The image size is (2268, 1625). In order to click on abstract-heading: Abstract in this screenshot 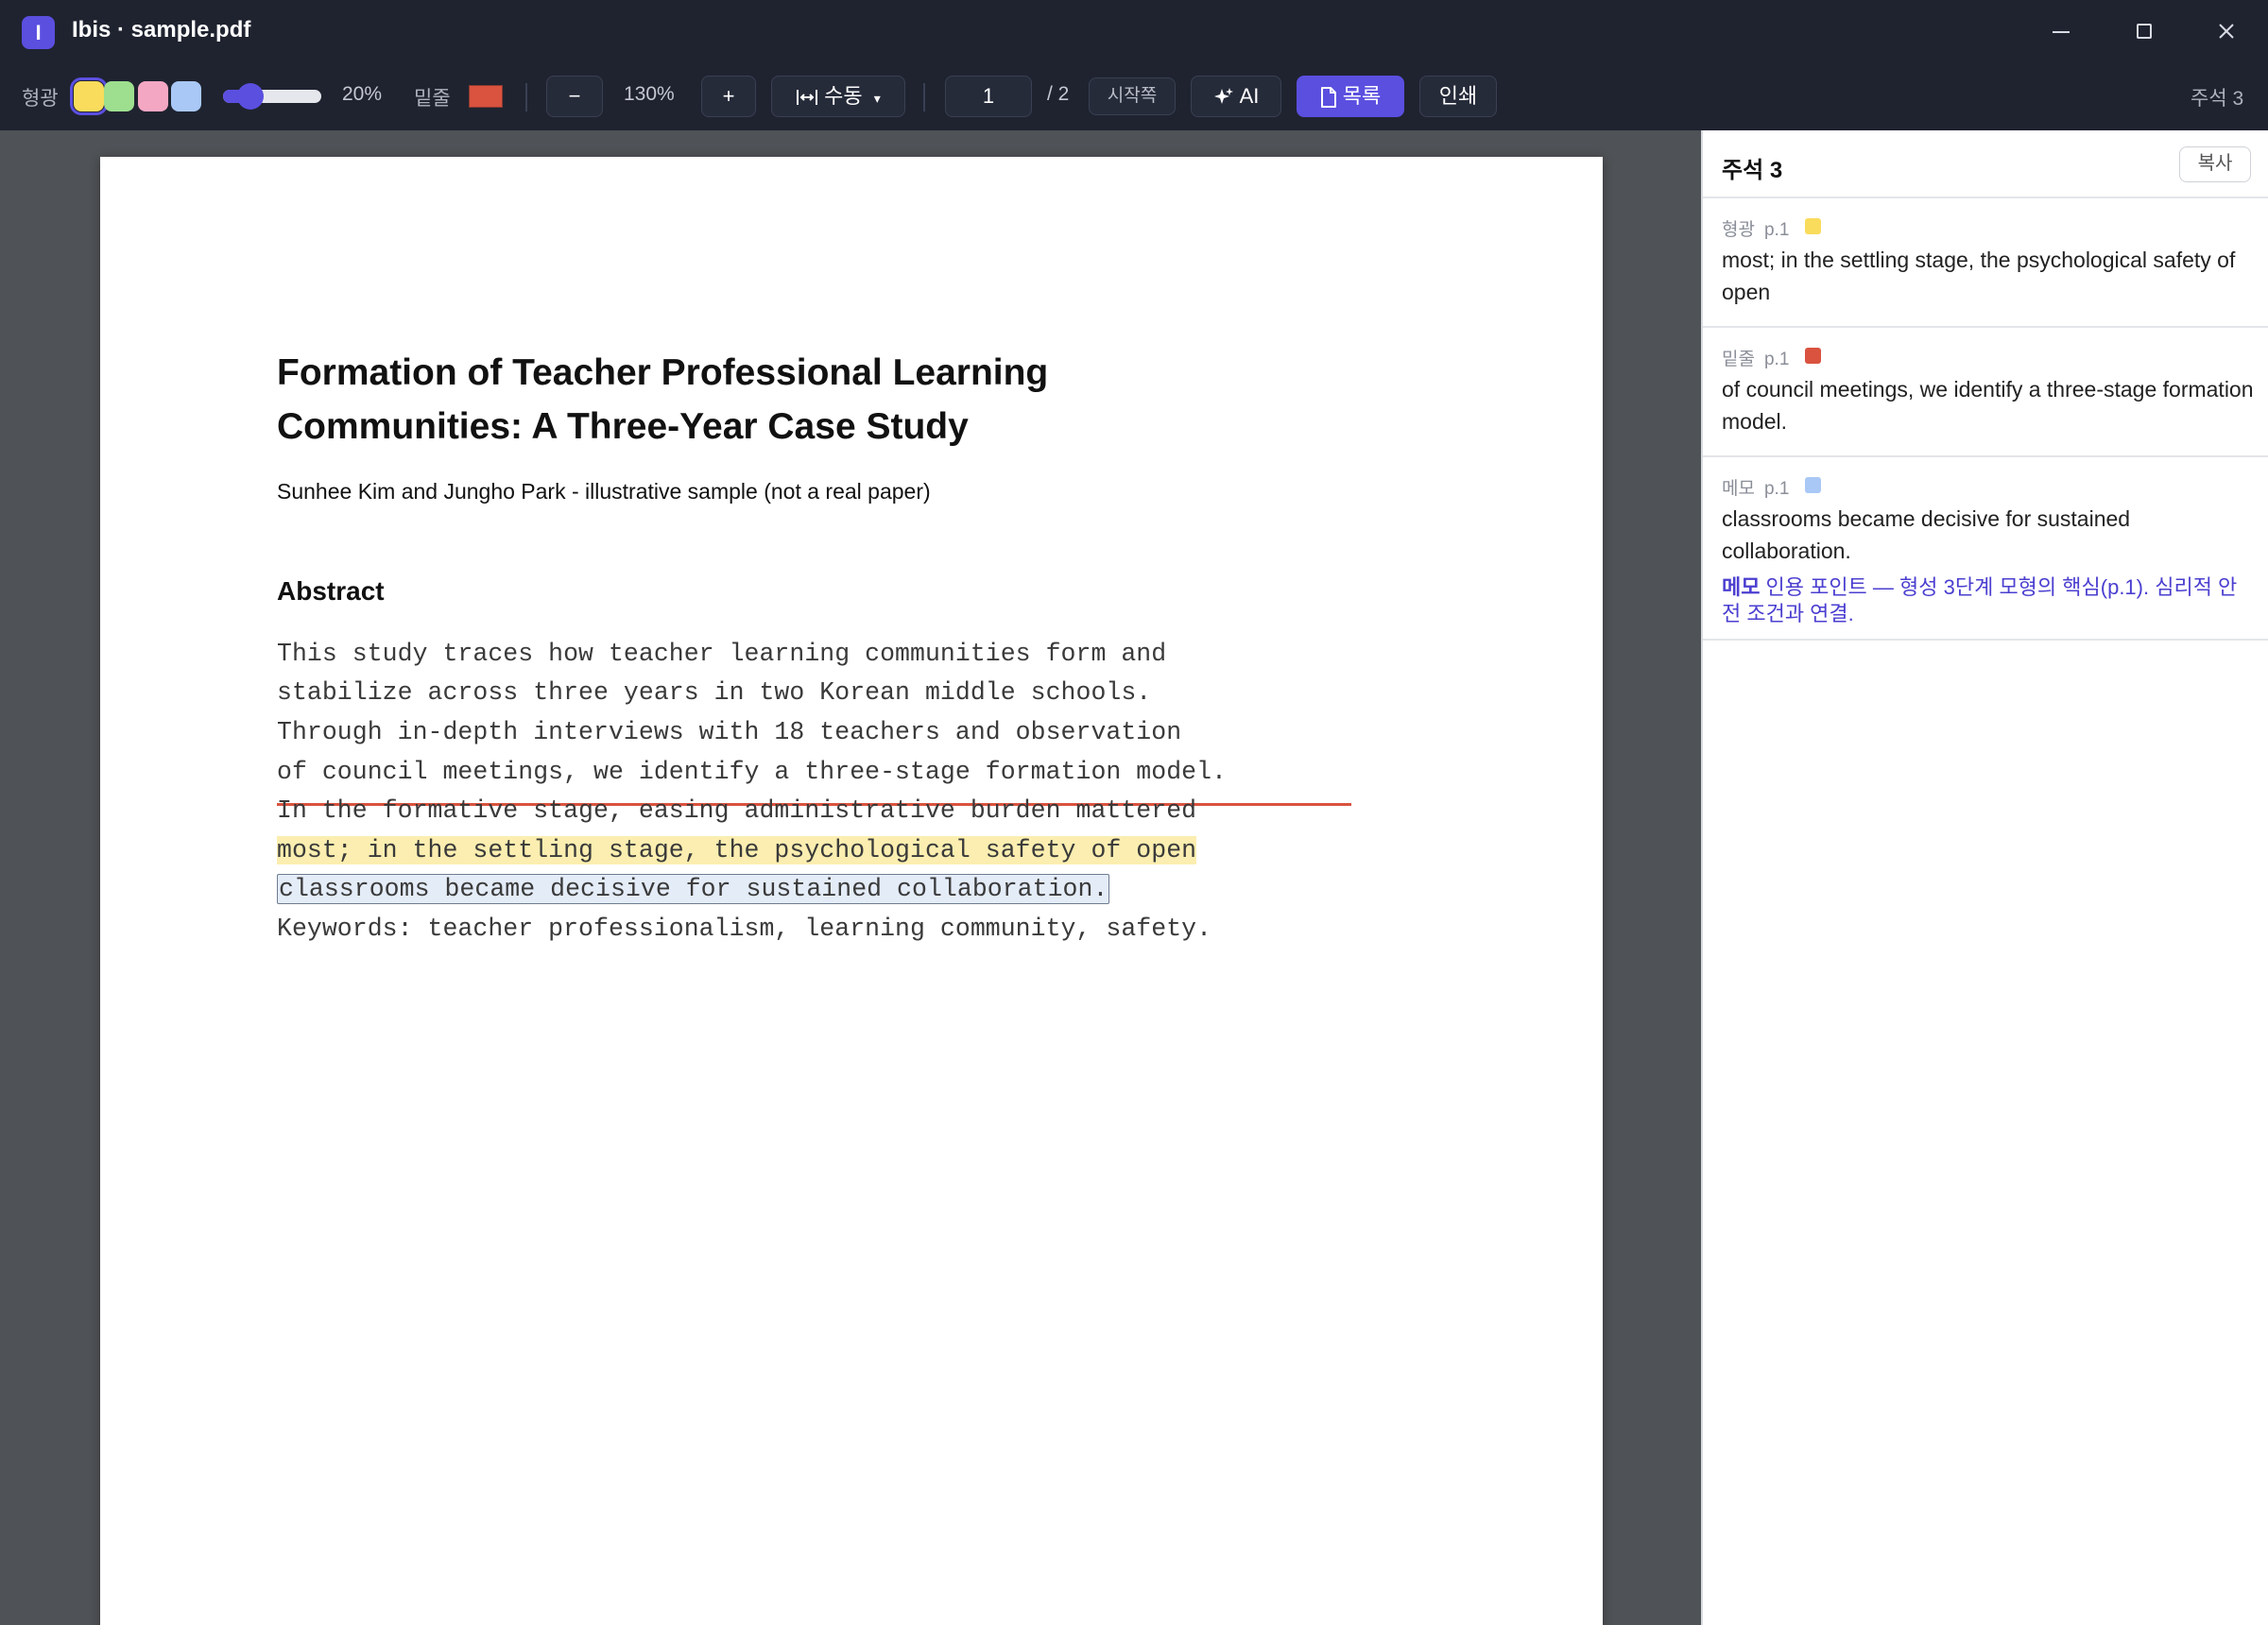, I will do `click(331, 591)`.